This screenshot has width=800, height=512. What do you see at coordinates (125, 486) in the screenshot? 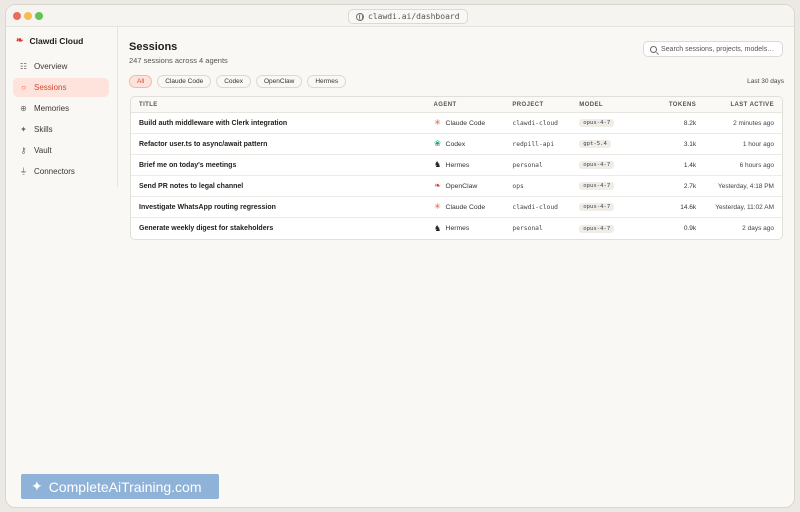
I see `watermark-text: CompleteAiTraining.com` at bounding box center [125, 486].